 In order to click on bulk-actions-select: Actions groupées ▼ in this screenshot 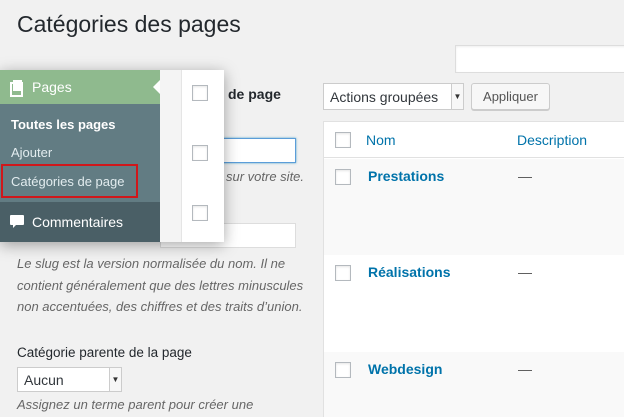, I will do `click(393, 96)`.